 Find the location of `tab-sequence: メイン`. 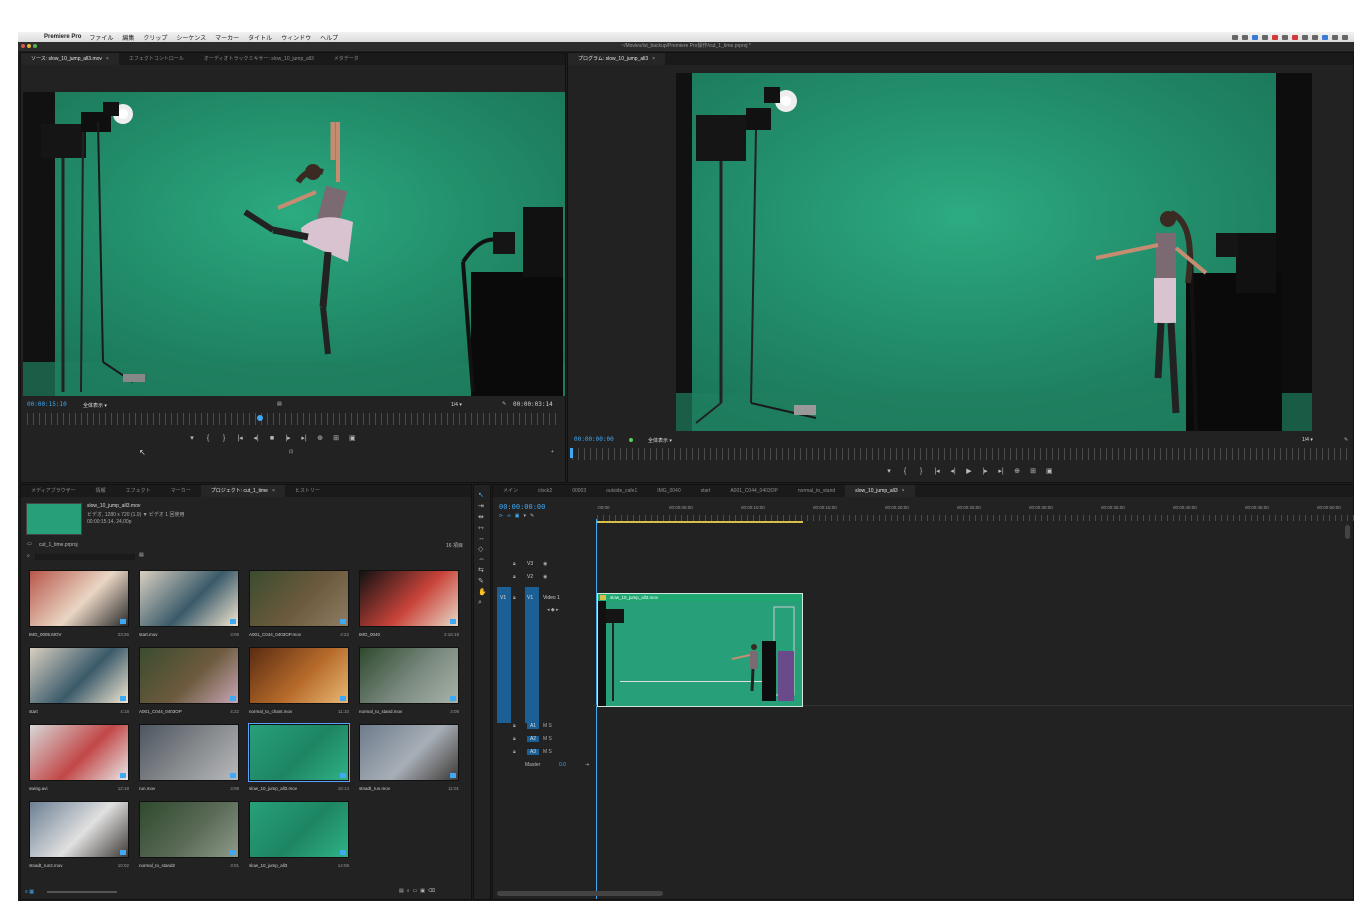

tab-sequence: メイン is located at coordinates (510, 491).